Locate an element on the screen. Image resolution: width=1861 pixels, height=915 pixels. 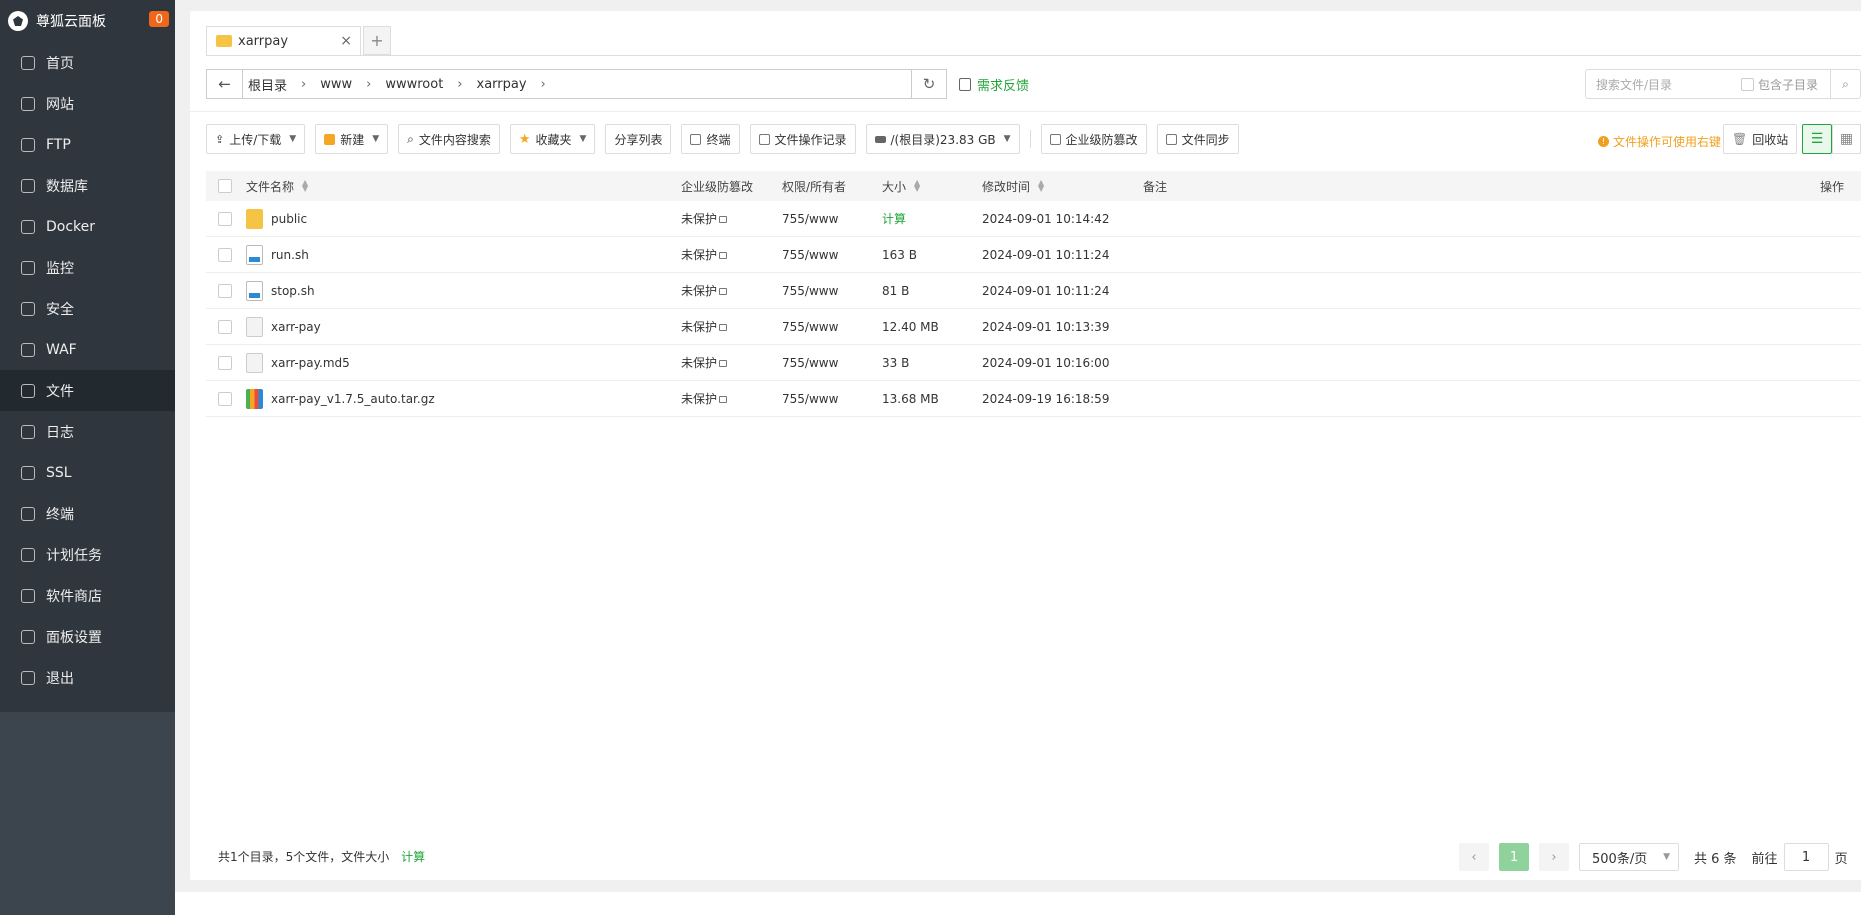
file-sync-button: 文件同步 is located at coordinates (1197, 139).